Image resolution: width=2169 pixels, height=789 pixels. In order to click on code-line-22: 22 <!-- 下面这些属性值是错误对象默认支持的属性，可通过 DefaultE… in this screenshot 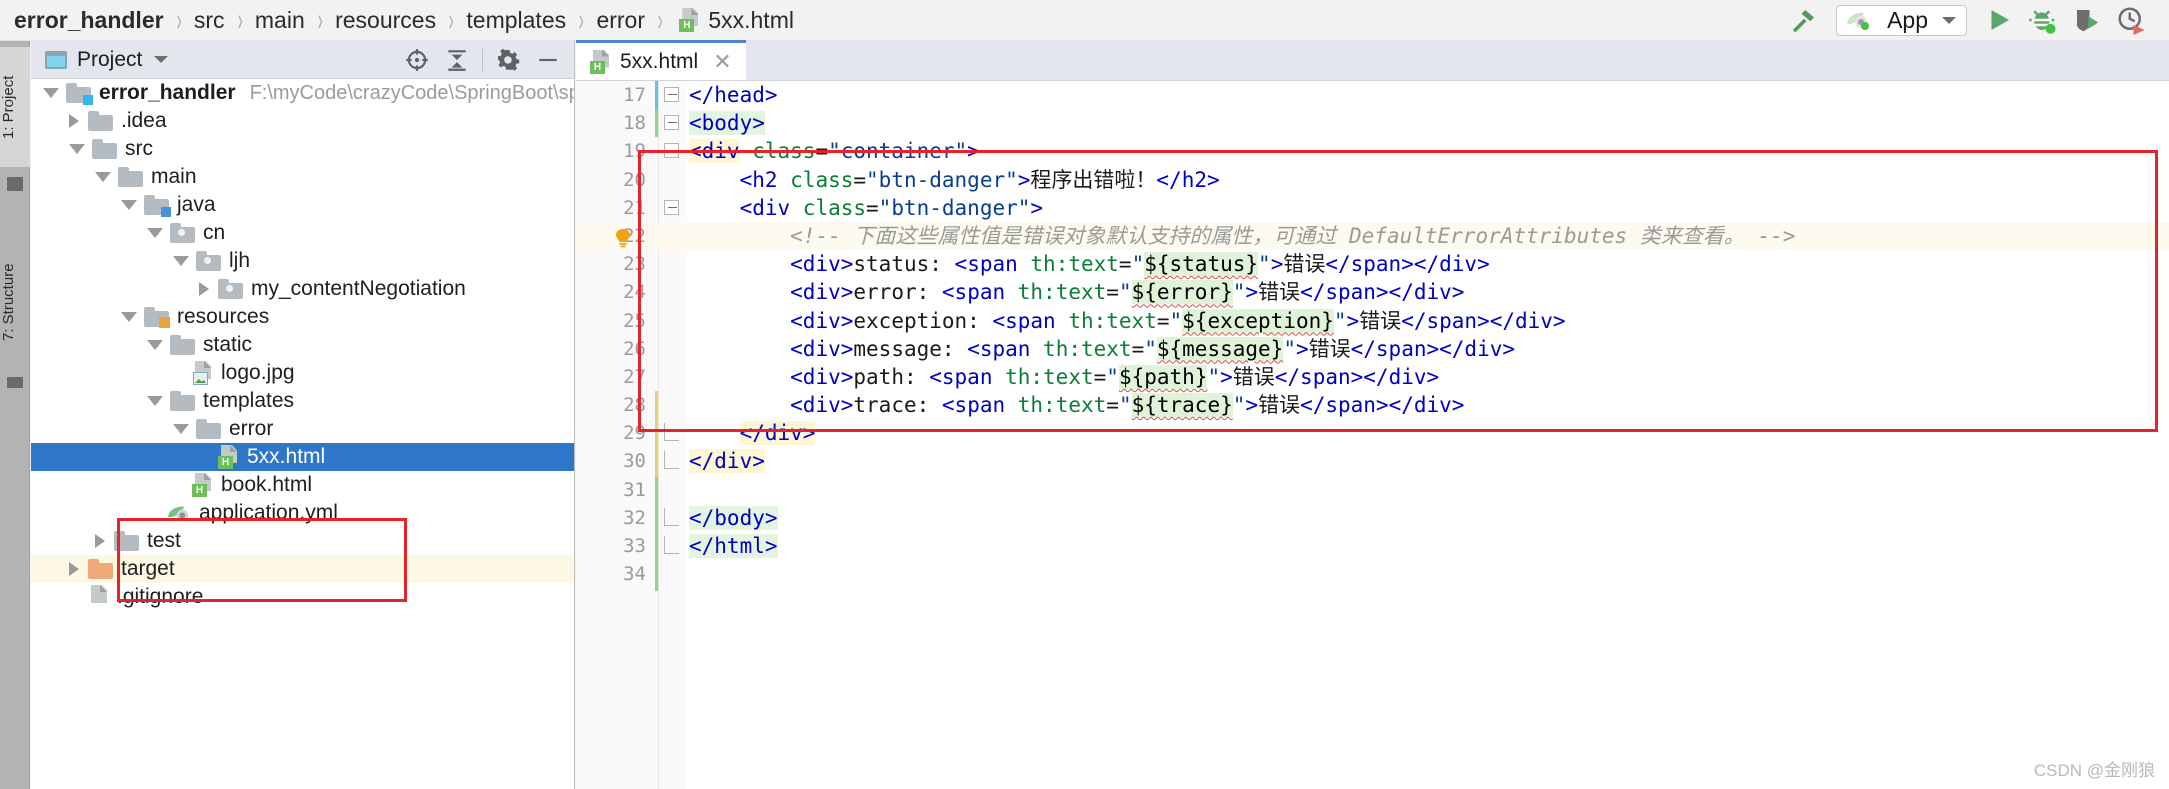, I will do `click(1372, 236)`.